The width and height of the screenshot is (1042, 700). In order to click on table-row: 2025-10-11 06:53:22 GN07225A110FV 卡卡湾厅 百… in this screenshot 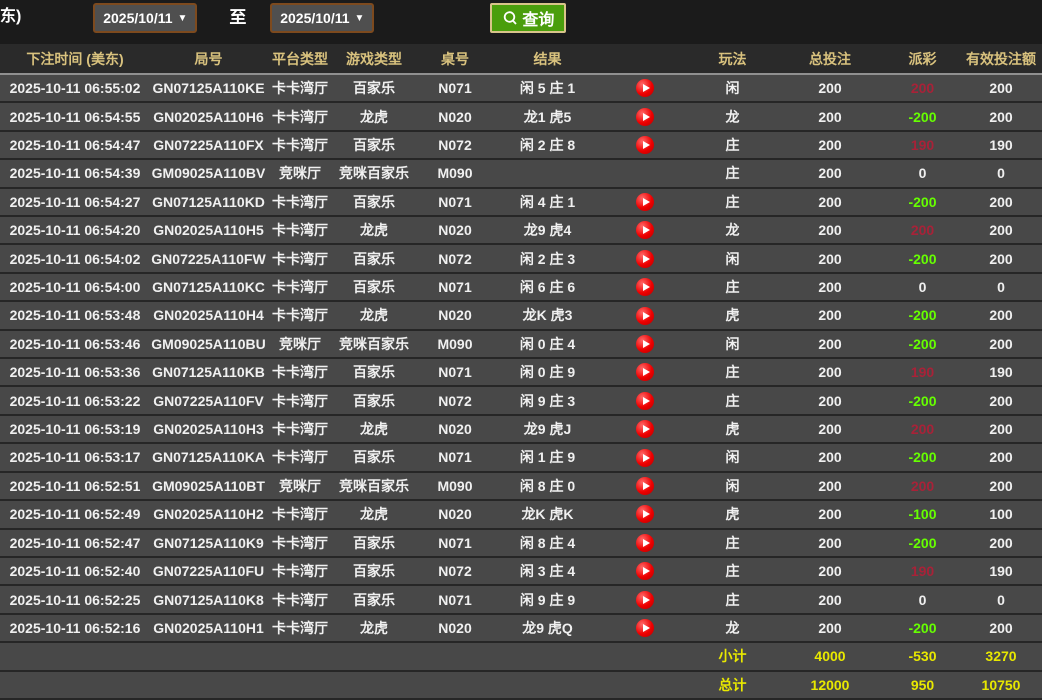, I will do `click(521, 401)`.